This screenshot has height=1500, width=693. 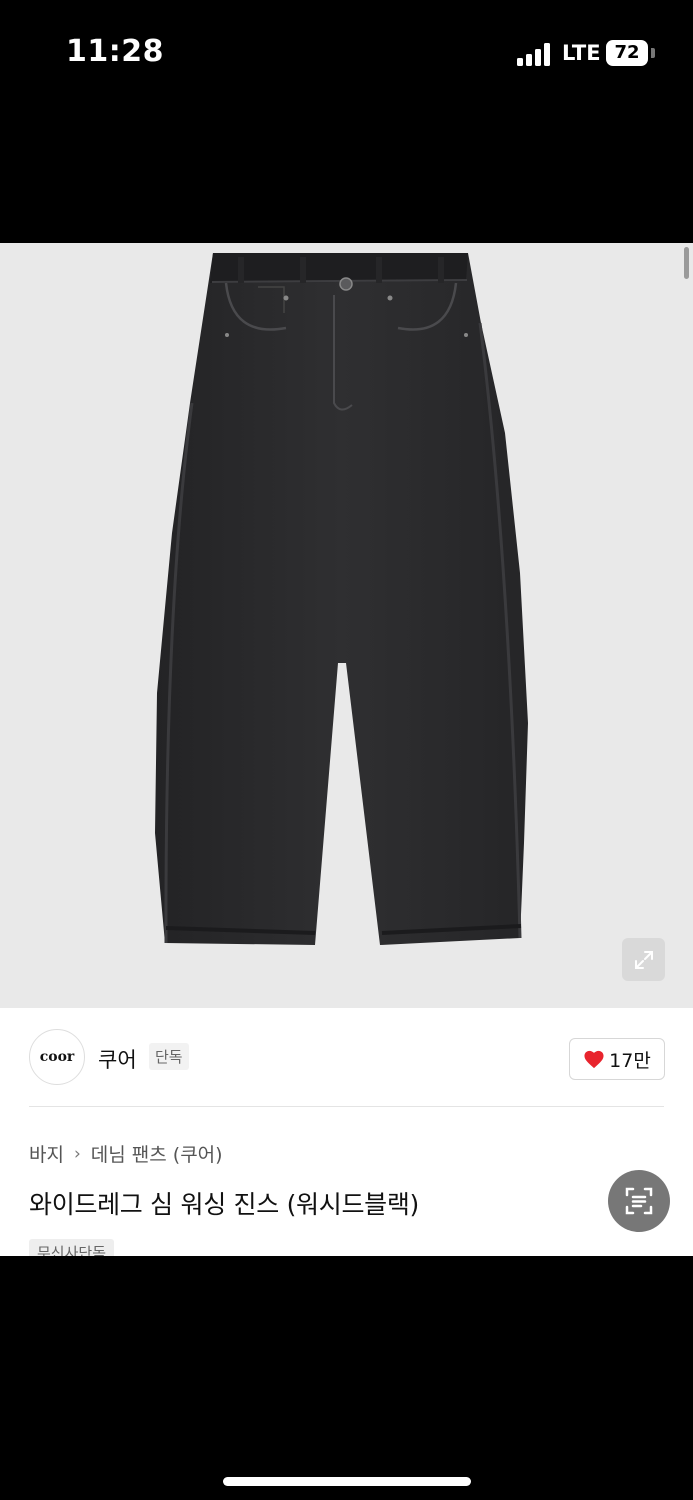 I want to click on expand-image-button, so click(x=643, y=959).